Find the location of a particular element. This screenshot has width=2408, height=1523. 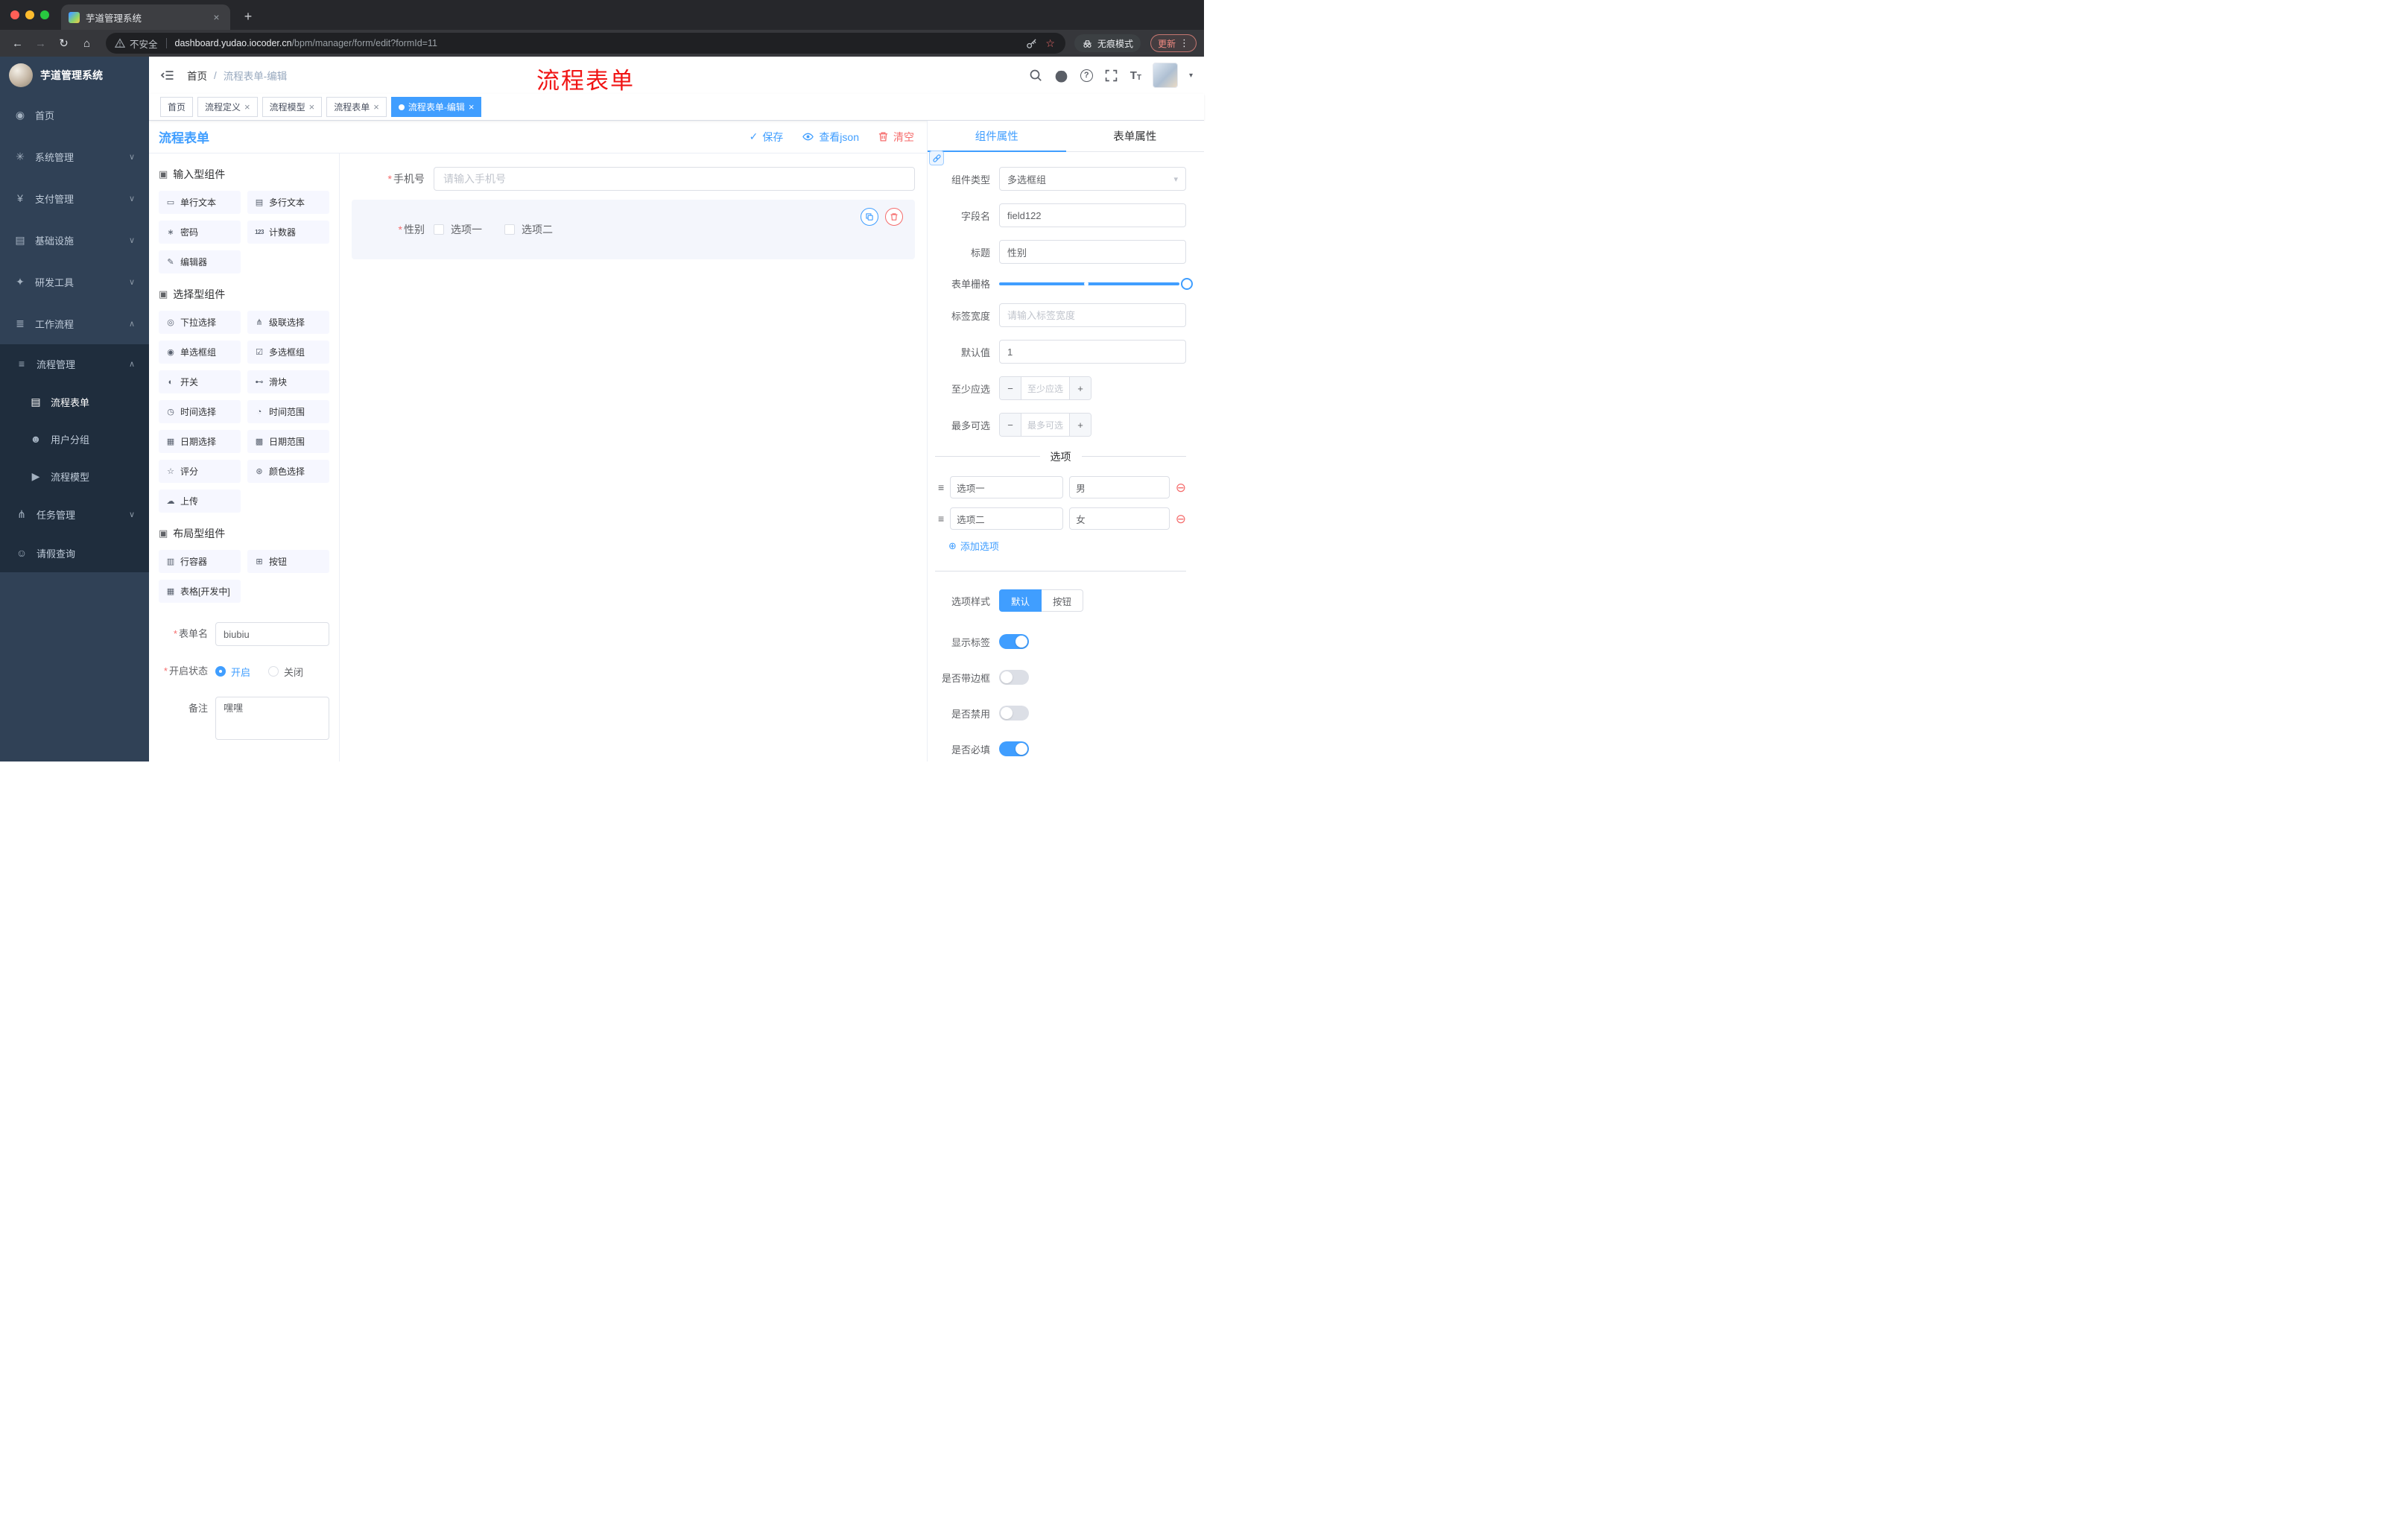

copy-component-button is located at coordinates (869, 217).